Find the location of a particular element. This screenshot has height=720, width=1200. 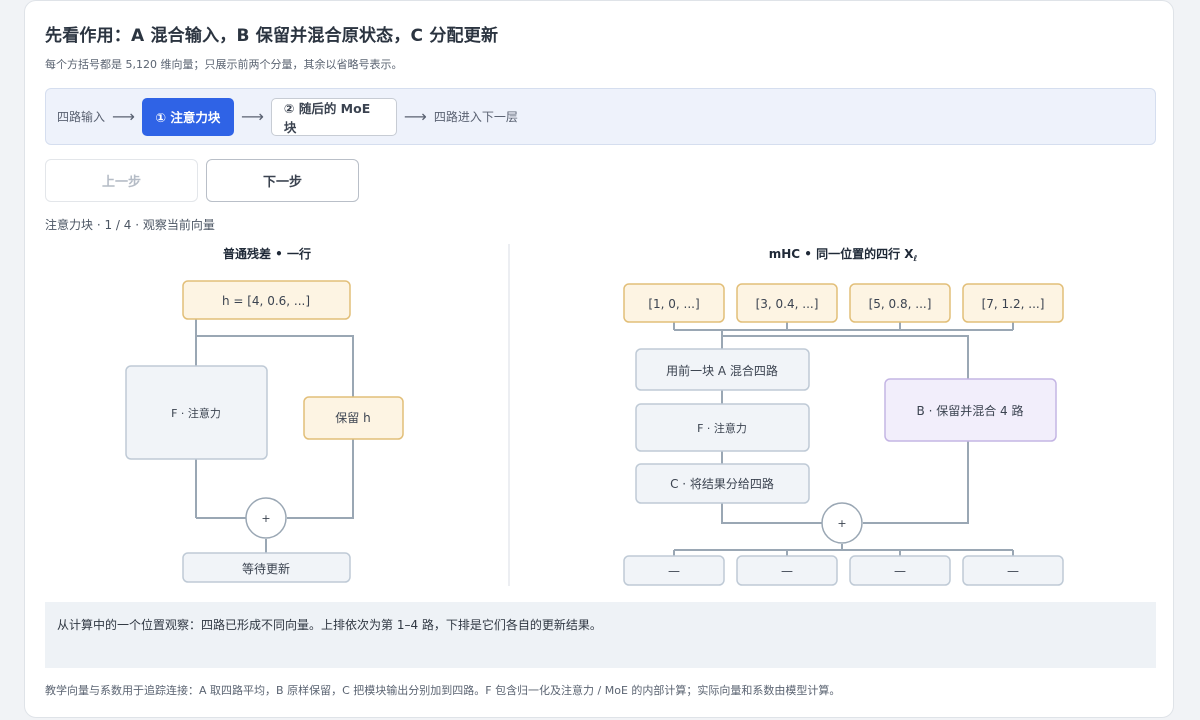

input-row-2: [3, 0.4, ...] is located at coordinates (787, 303).